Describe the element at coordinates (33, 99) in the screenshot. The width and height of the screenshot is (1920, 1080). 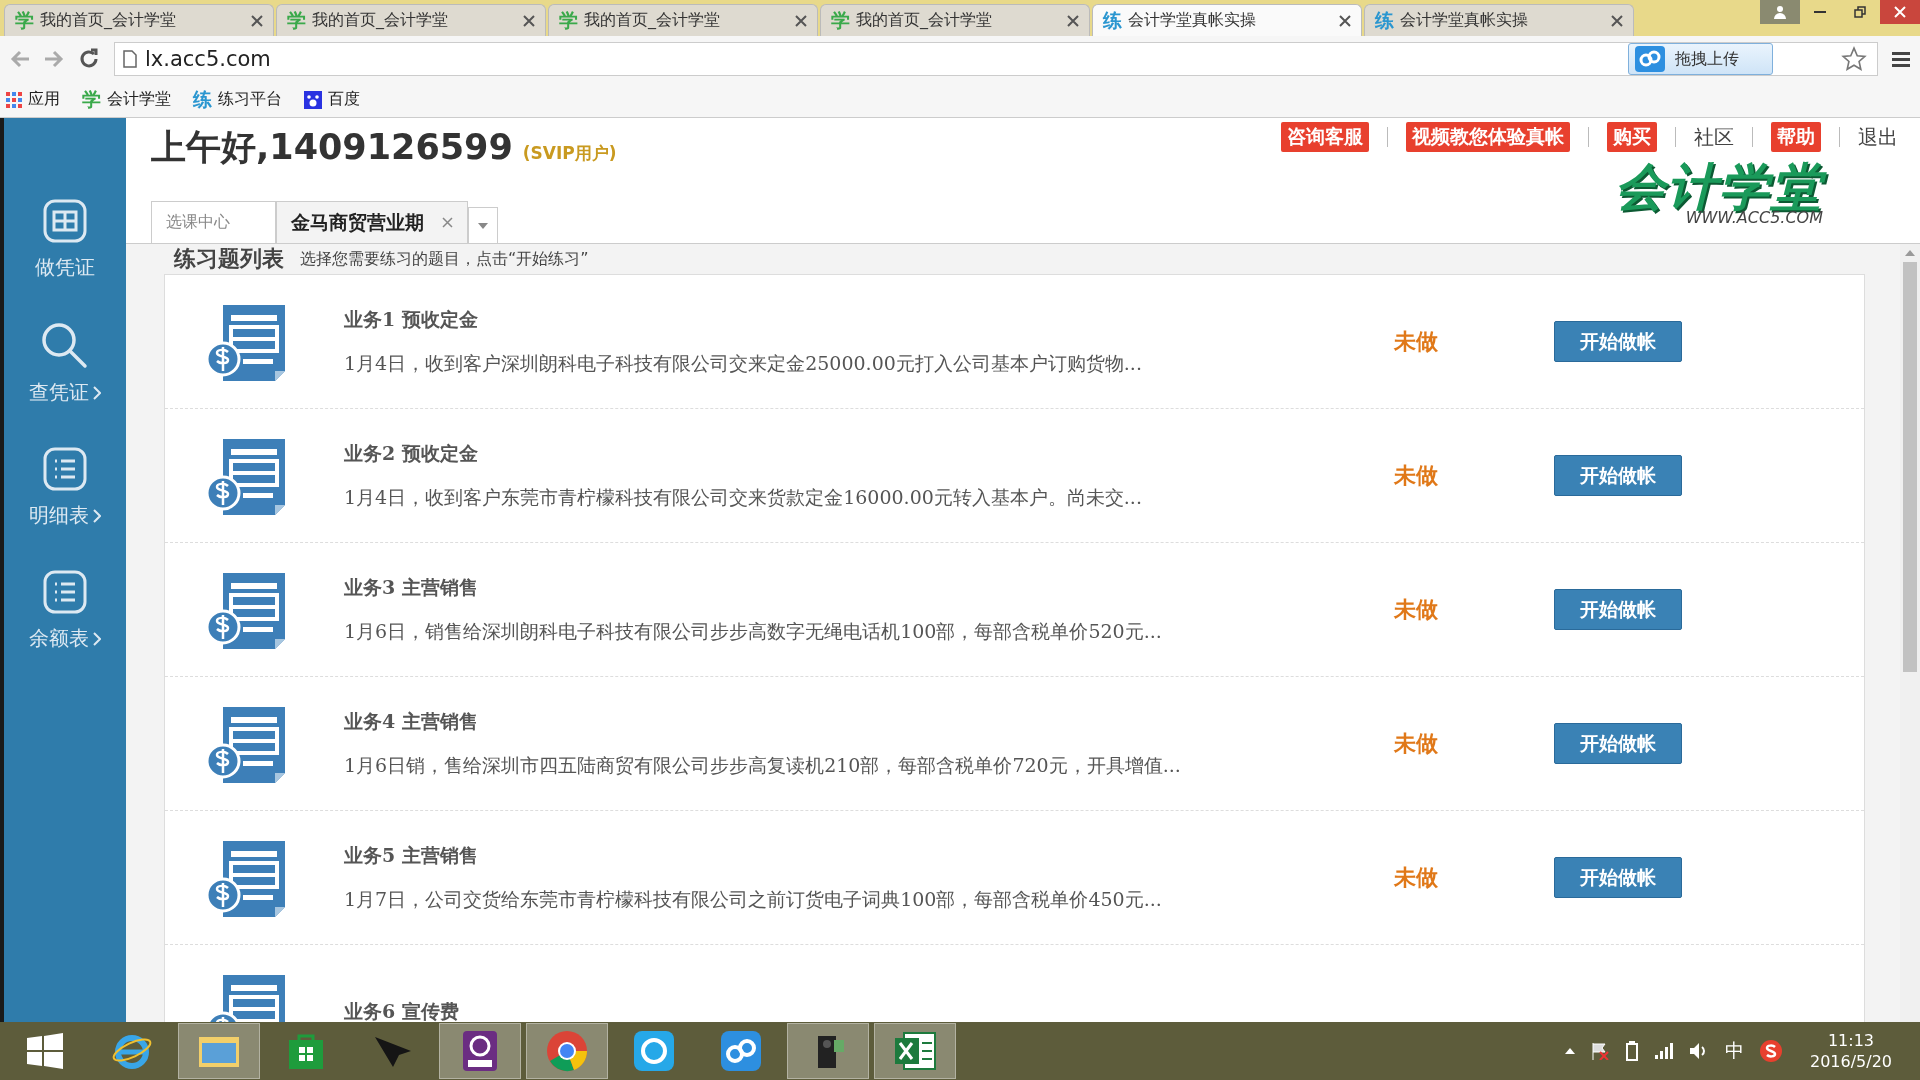
I see `bookmark-link: 应用` at that location.